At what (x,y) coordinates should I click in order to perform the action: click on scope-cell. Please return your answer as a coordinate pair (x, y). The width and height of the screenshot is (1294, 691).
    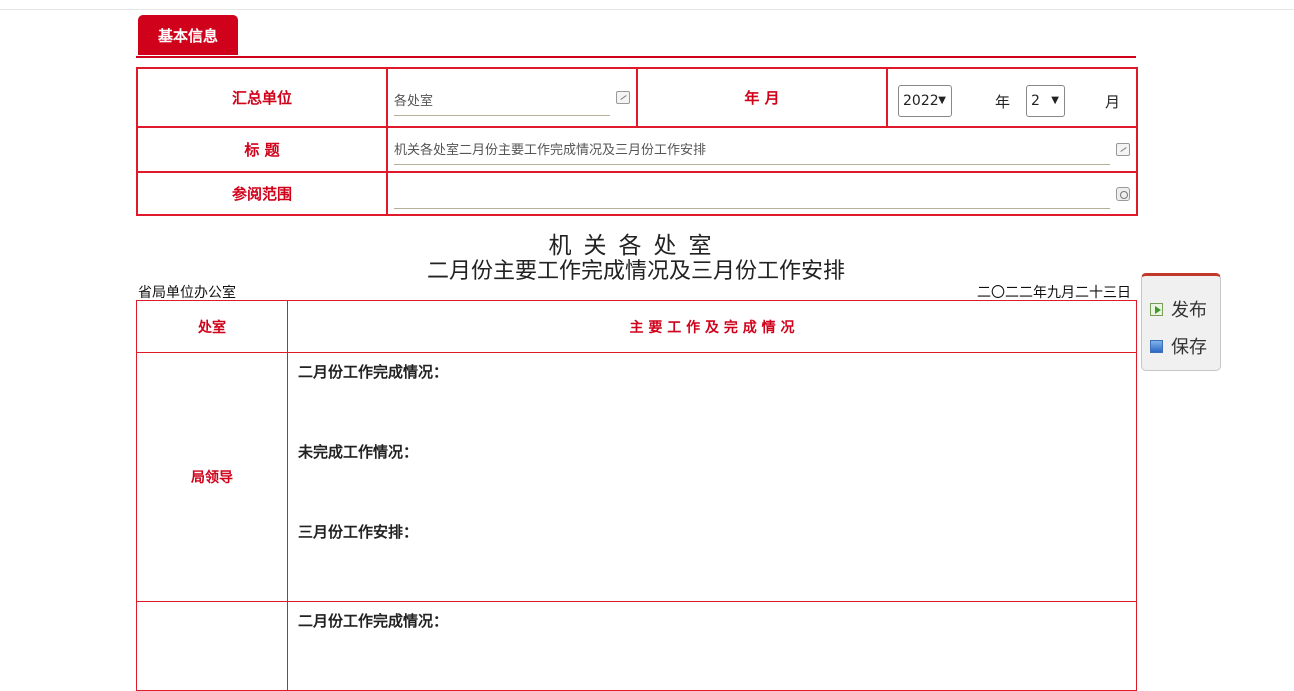
    Looking at the image, I should click on (762, 193).